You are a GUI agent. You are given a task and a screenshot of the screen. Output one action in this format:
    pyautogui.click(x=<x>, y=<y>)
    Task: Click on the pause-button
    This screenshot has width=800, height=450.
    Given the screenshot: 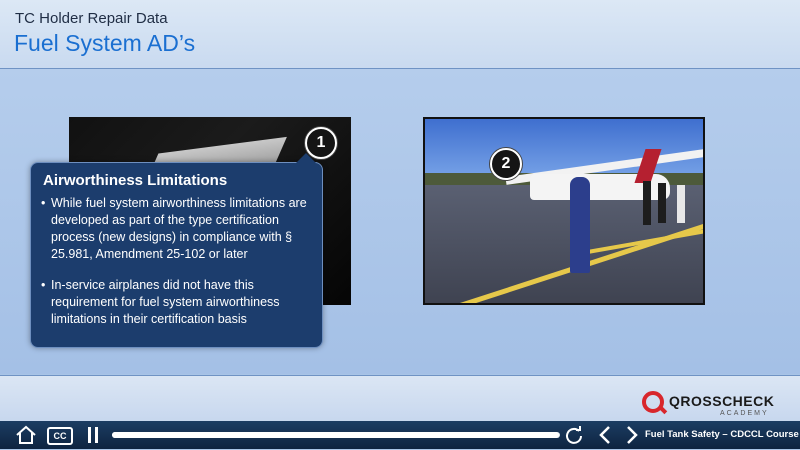 What is the action you would take?
    pyautogui.click(x=94, y=435)
    